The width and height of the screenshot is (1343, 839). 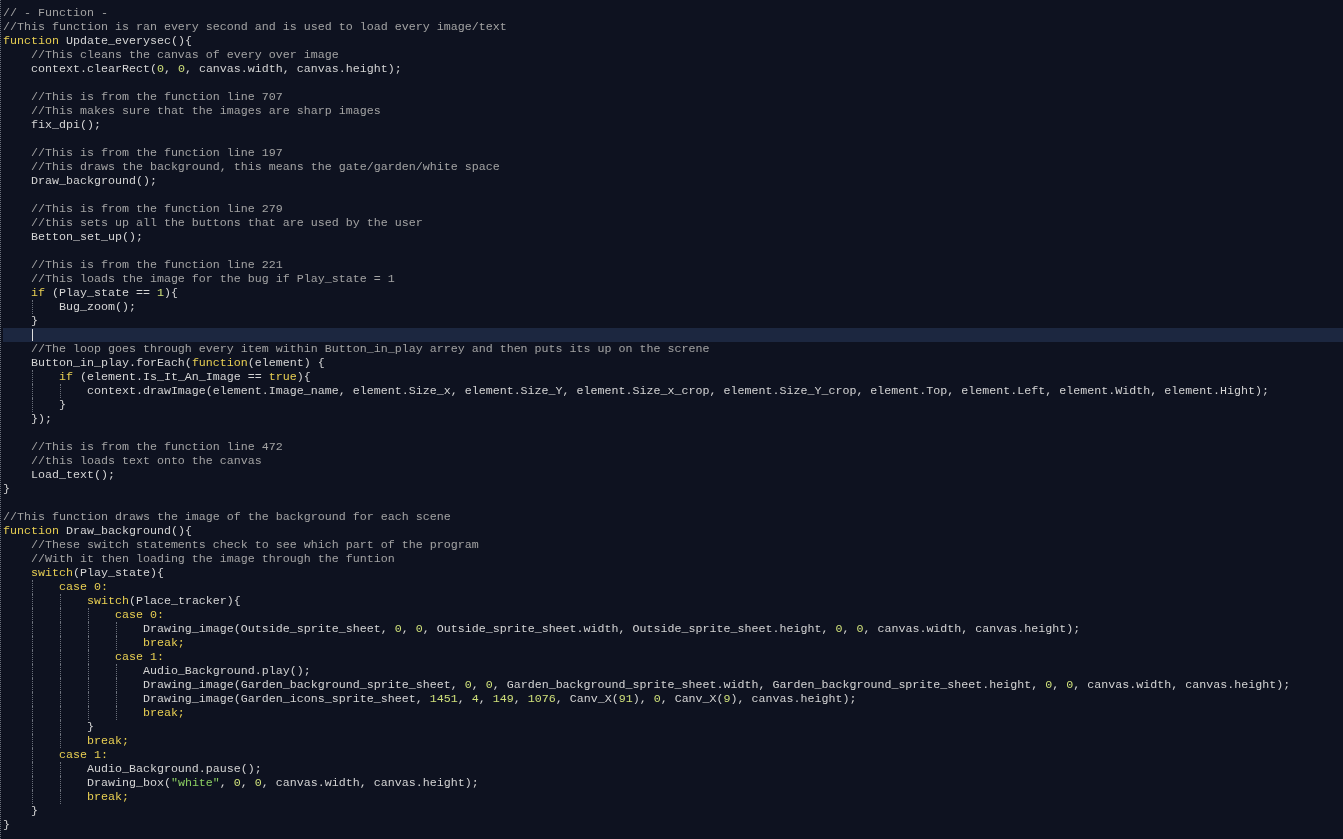 I want to click on code-line: Bug_zoom();, so click(x=96, y=307).